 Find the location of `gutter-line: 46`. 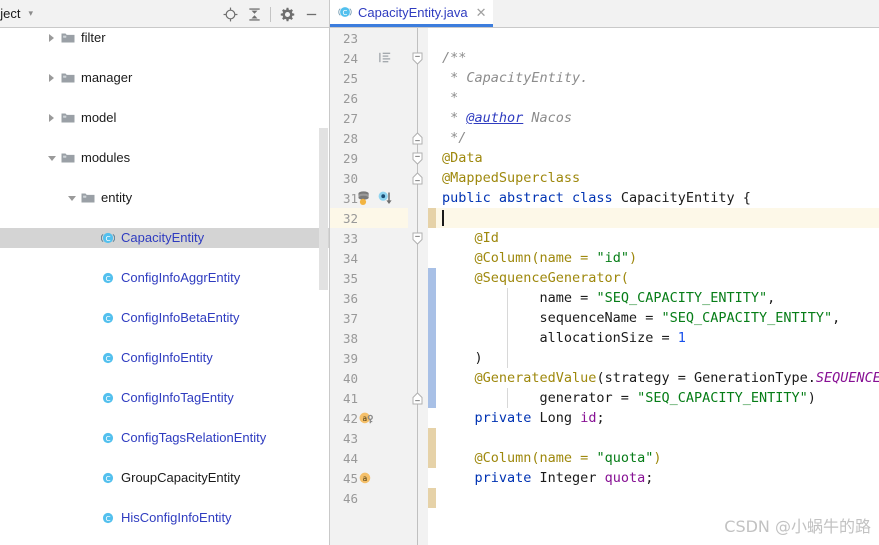

gutter-line: 46 is located at coordinates (369, 498).